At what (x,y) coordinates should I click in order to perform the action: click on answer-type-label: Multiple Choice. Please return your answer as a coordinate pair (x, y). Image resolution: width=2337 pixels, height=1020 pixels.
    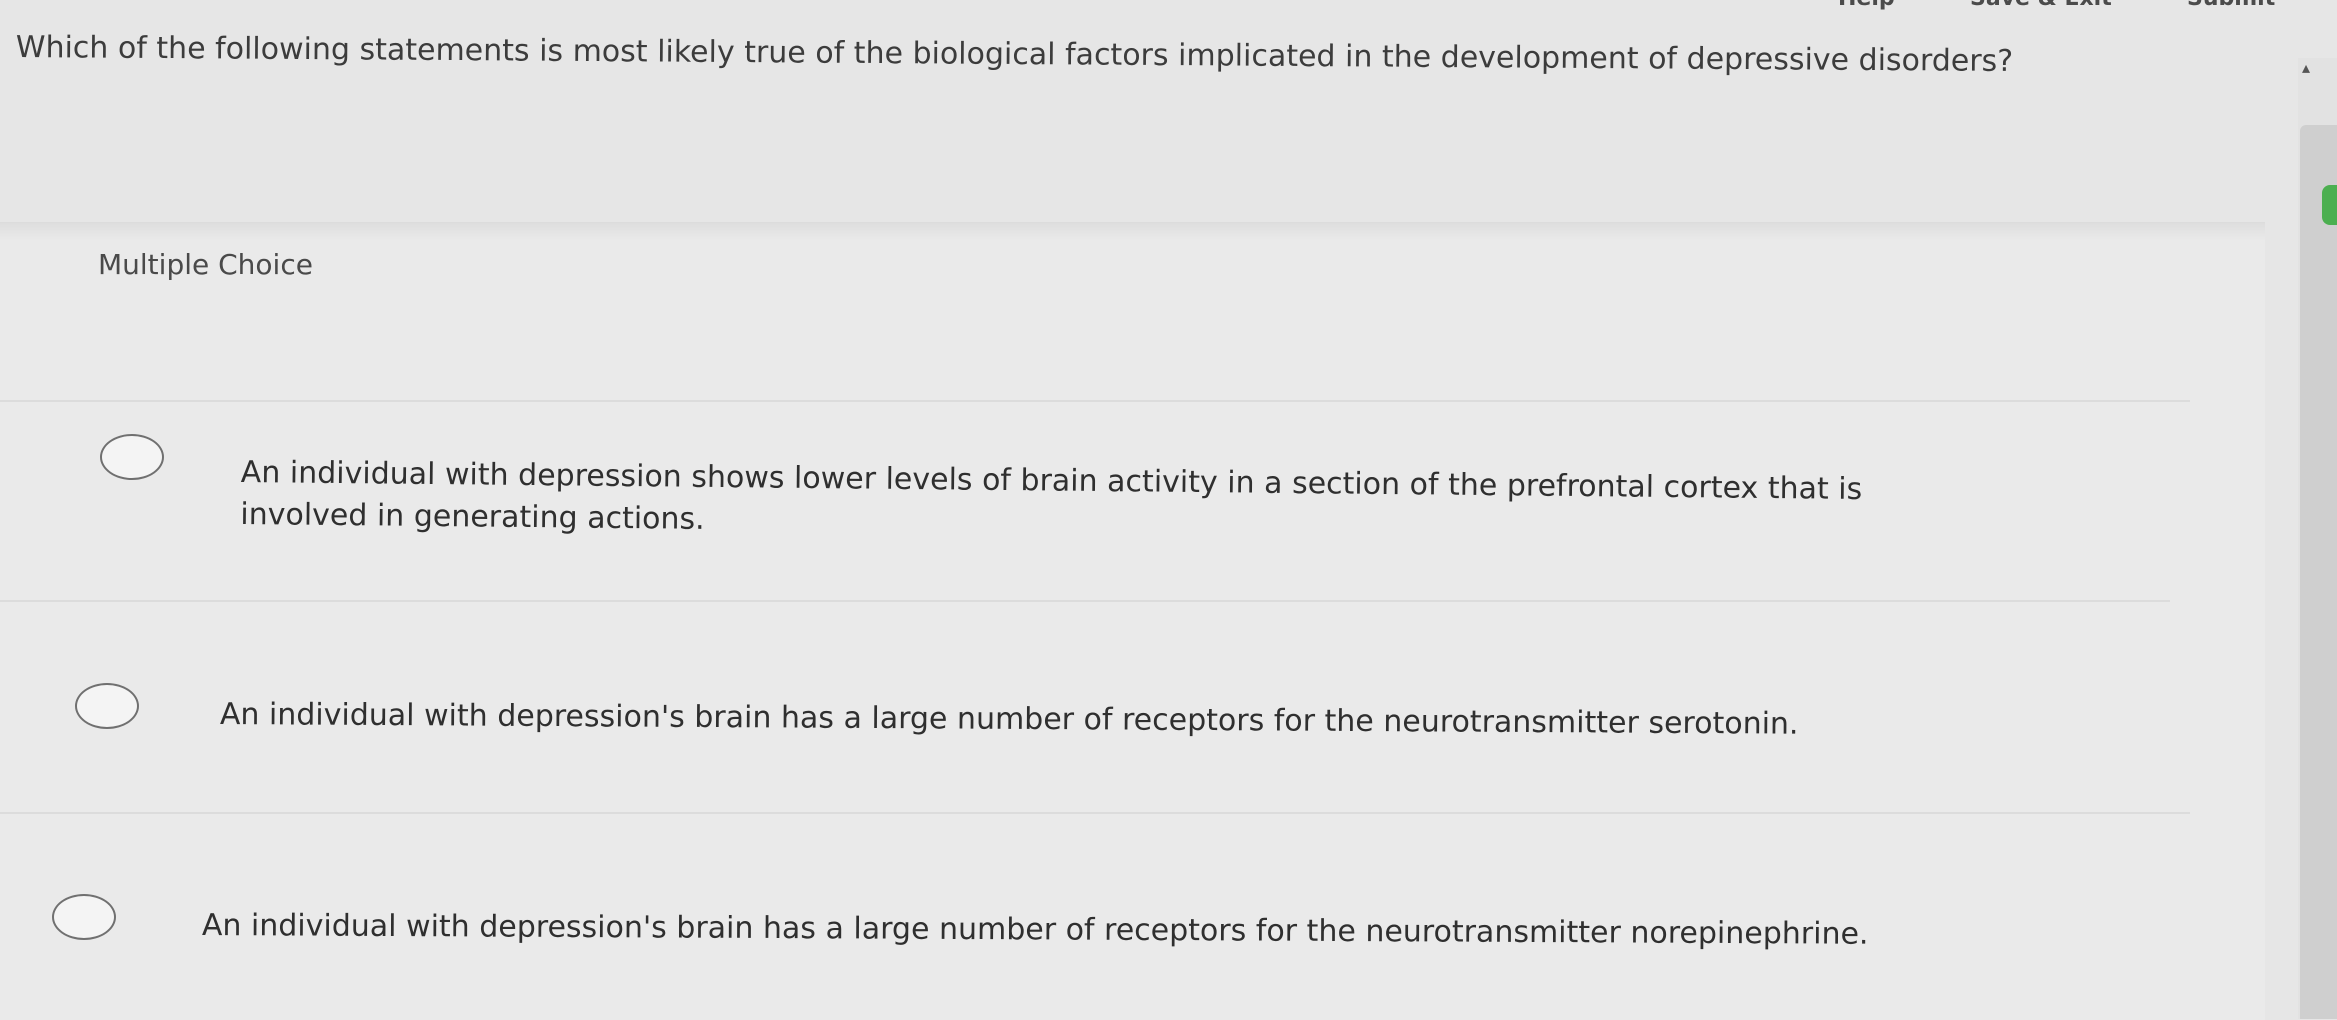
    Looking at the image, I should click on (205, 264).